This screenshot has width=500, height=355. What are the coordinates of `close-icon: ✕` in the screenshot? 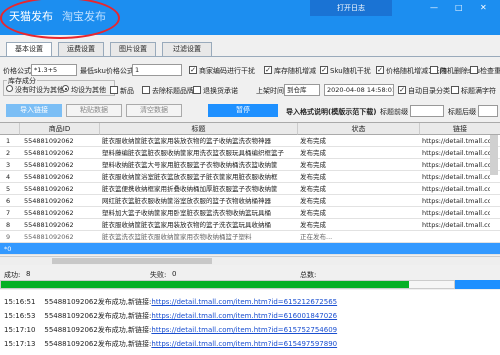 It's located at (483, 7).